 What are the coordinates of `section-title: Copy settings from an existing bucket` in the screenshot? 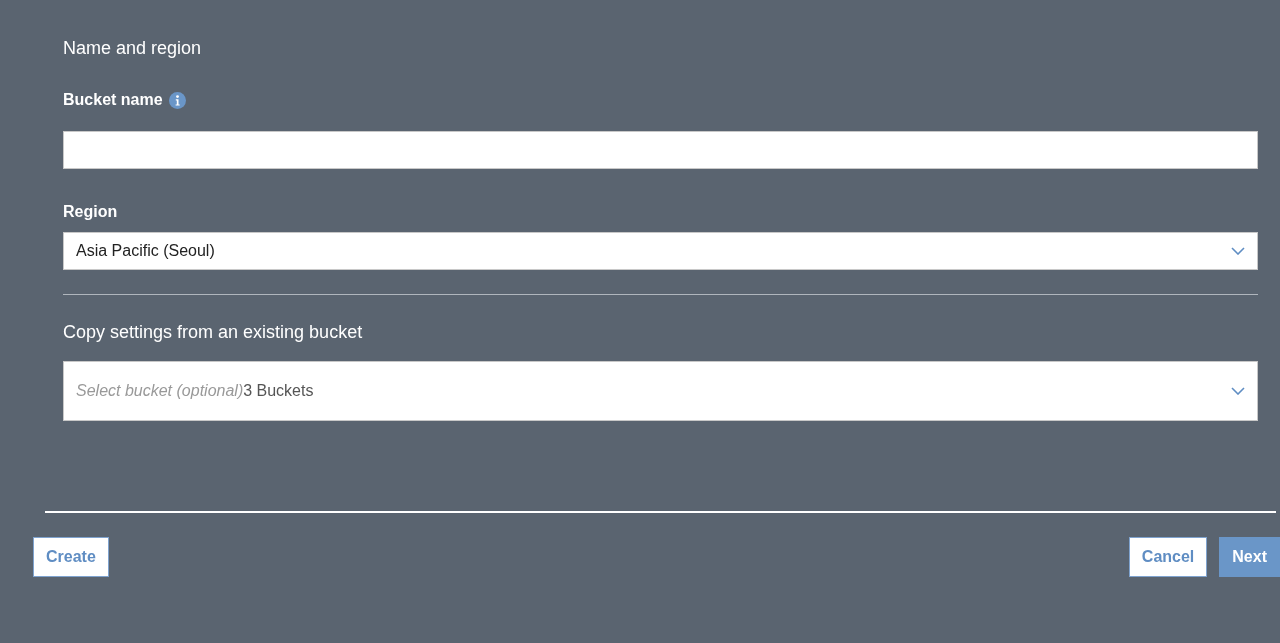 It's located at (213, 332).